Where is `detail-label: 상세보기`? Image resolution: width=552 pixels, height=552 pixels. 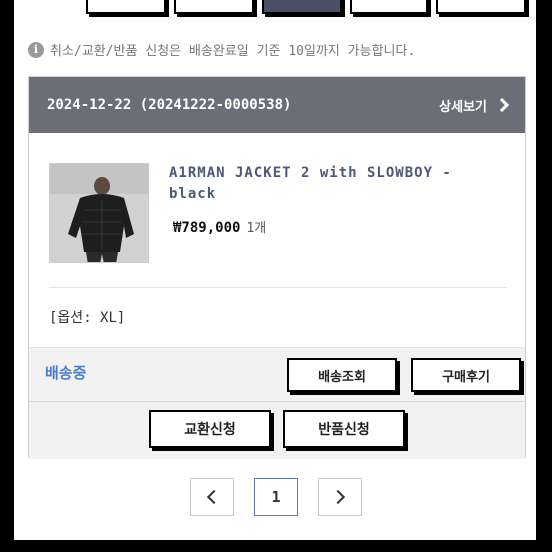
detail-label: 상세보기 is located at coordinates (463, 107).